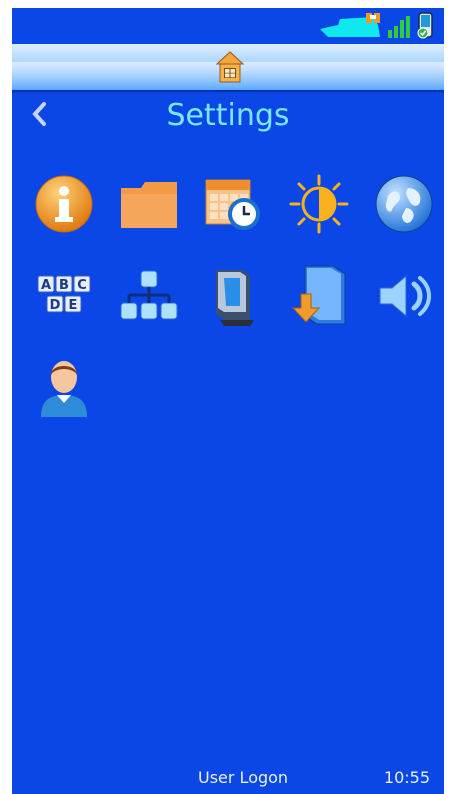 Image resolution: width=453 pixels, height=794 pixels. I want to click on svg-text: C, so click(82, 285).